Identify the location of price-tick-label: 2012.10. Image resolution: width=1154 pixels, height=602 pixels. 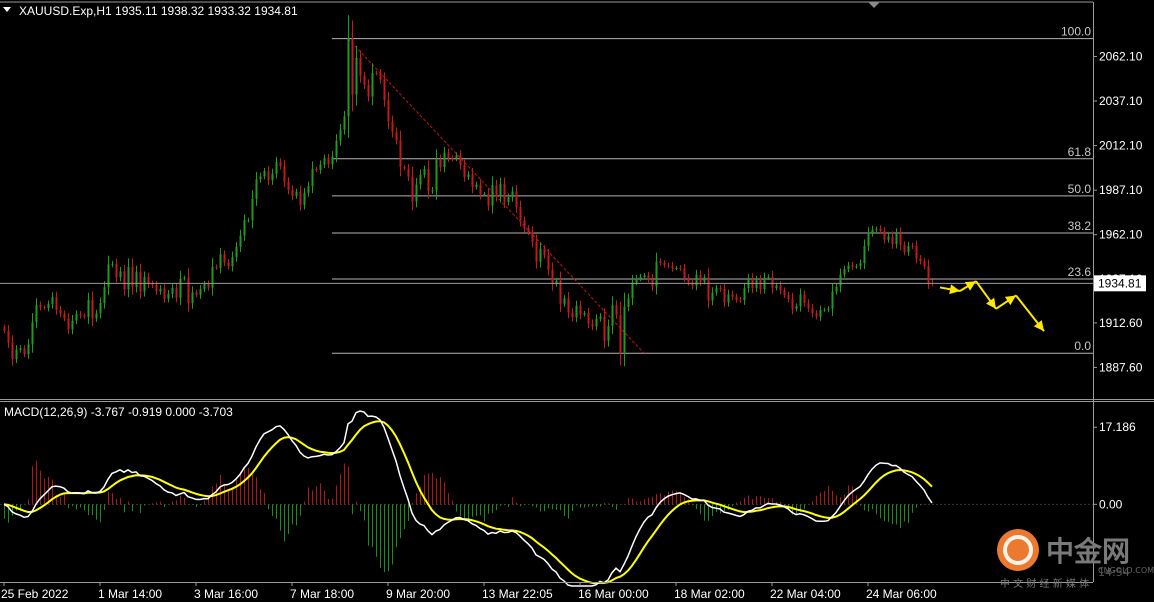
(1121, 146).